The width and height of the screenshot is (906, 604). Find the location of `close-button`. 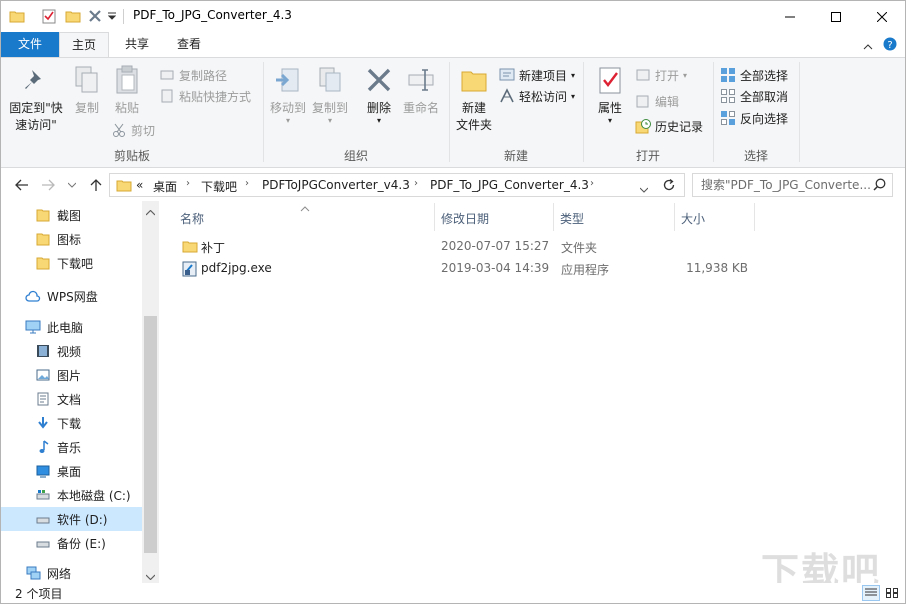

close-button is located at coordinates (882, 16).